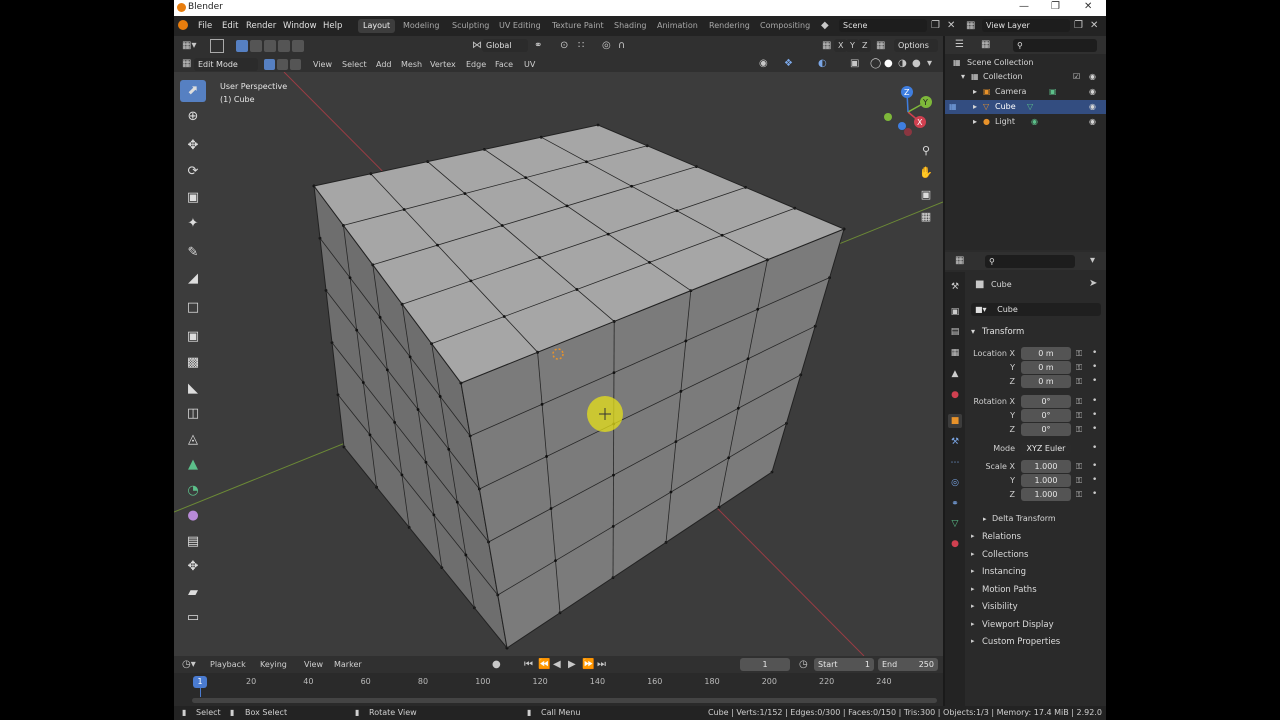 This screenshot has width=1280, height=720. What do you see at coordinates (1030, 261) in the screenshot?
I see `properties-search: ⚲` at bounding box center [1030, 261].